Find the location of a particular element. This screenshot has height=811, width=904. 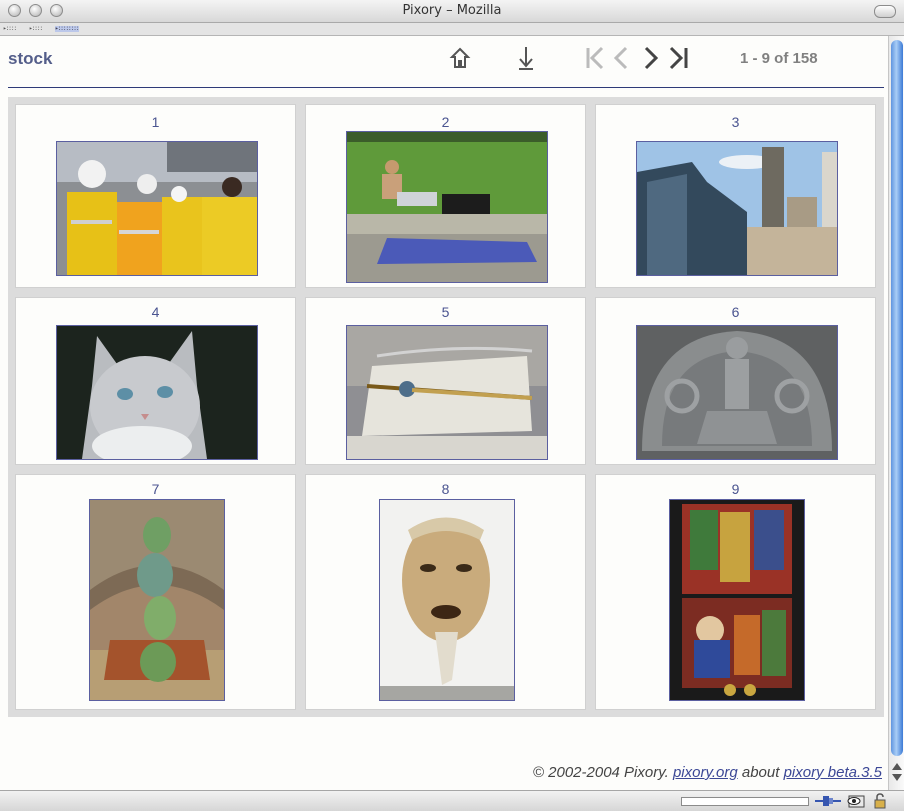

item-number: 3 is located at coordinates (735, 122).